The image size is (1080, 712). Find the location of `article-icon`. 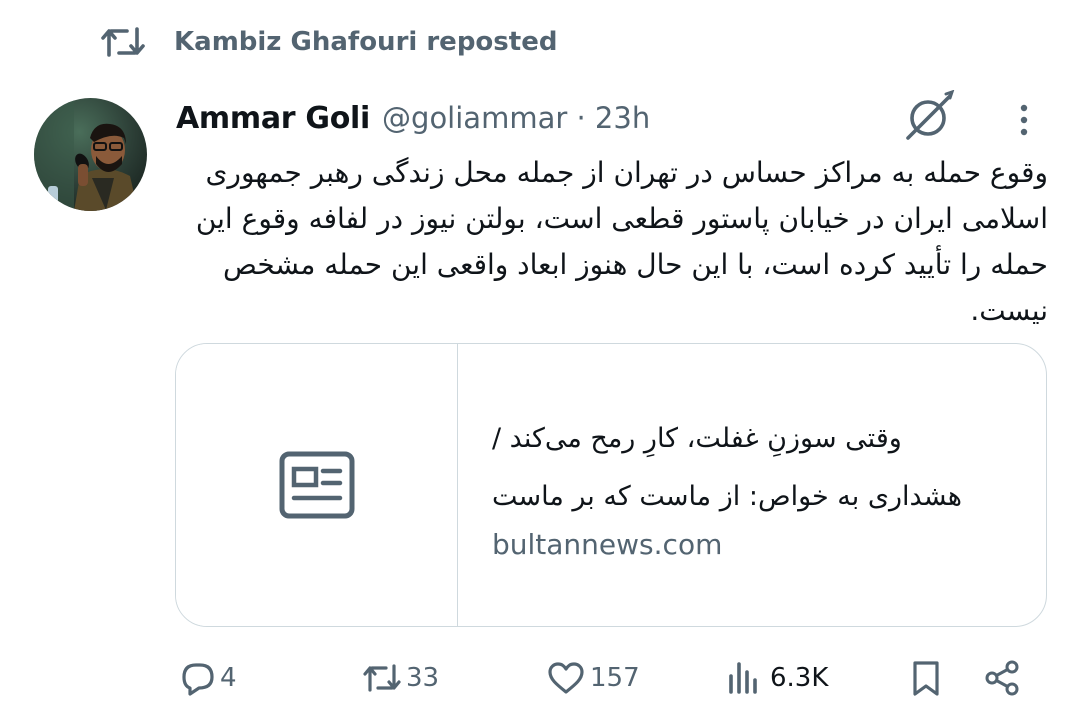

article-icon is located at coordinates (316, 485).